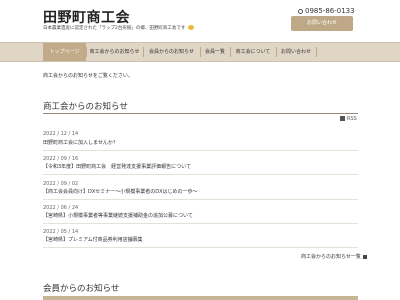  Describe the element at coordinates (61, 159) in the screenshot. I see `news-date: 2022 / 09 / 16` at that location.